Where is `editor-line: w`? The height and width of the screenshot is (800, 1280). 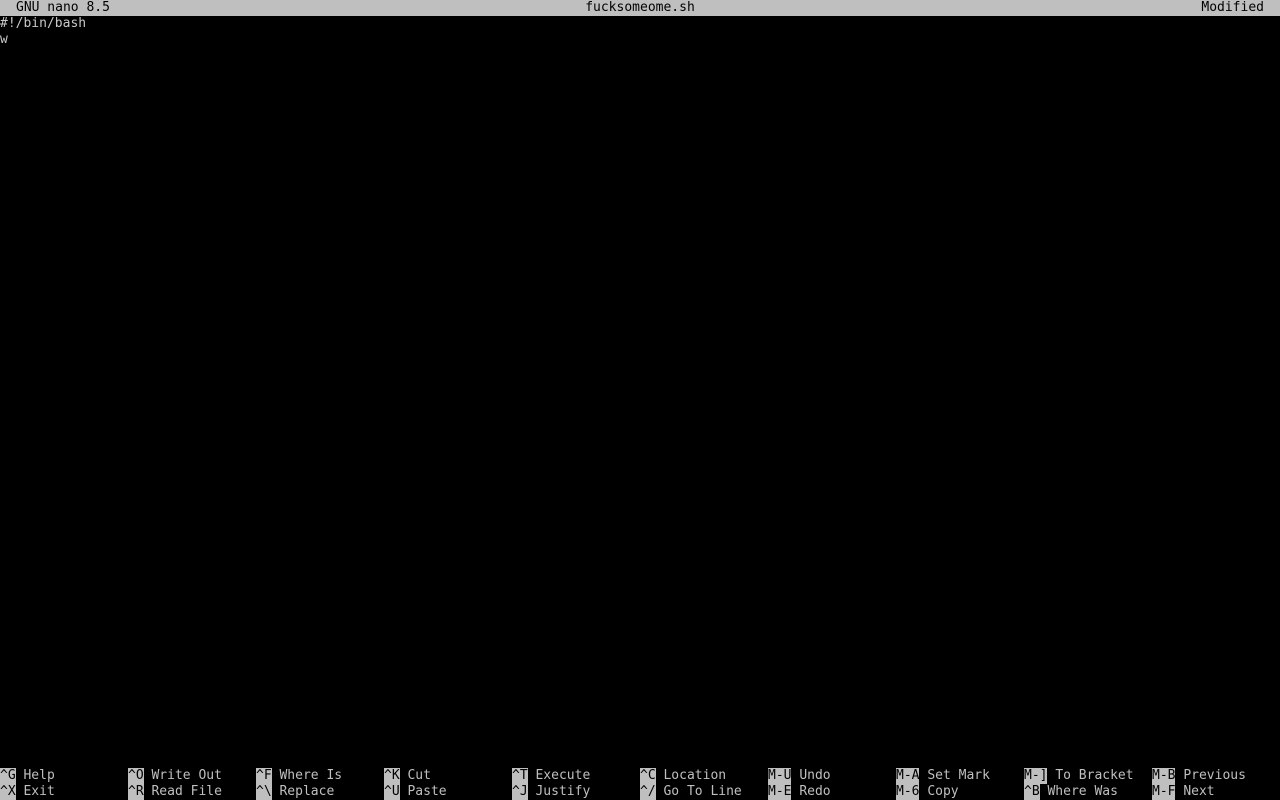
editor-line: w is located at coordinates (640, 40).